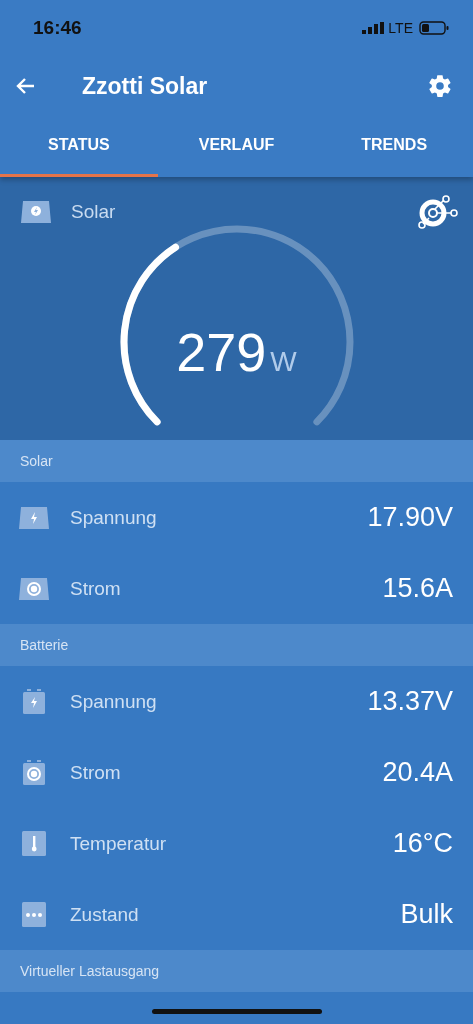 This screenshot has height=1024, width=473. Describe the element at coordinates (417, 772) in the screenshot. I see `row-value: 20.4A` at that location.